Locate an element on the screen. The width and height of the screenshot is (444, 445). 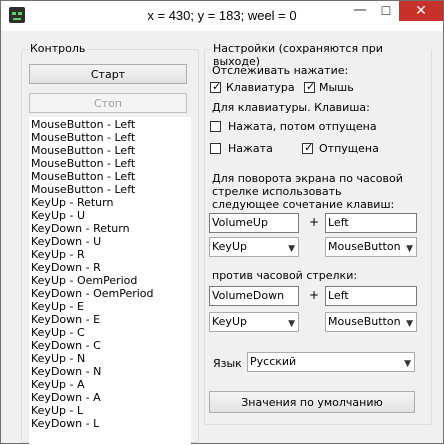
list-item: KeyUp - R is located at coordinates (110, 254).